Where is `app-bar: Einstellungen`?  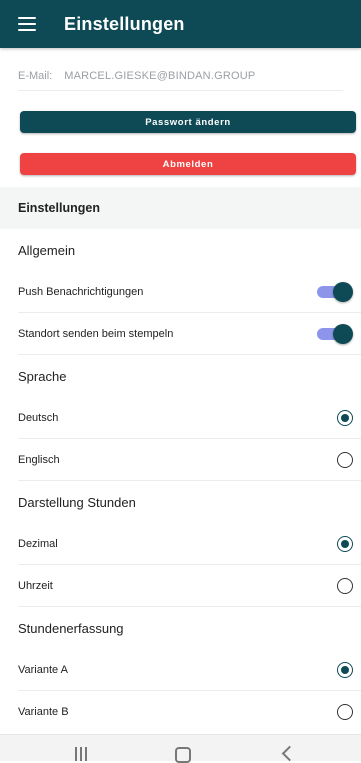
app-bar: Einstellungen is located at coordinates (180, 24).